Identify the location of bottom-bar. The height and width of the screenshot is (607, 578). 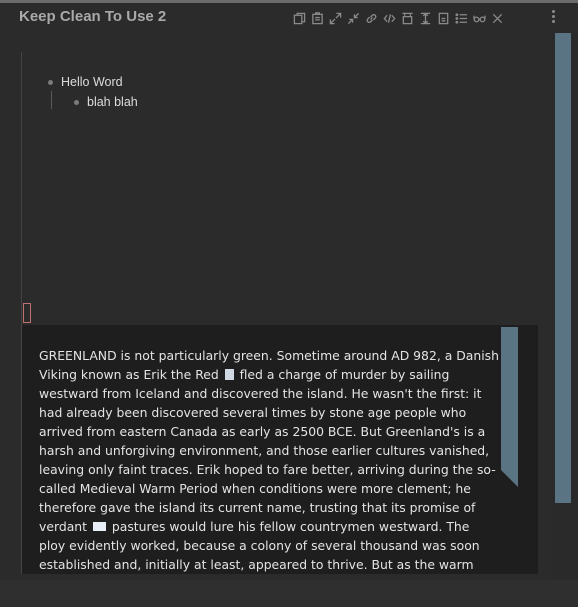
(289, 593).